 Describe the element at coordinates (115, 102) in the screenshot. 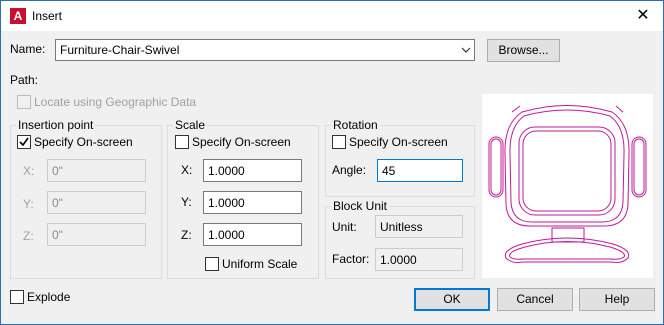

I see `geographic-data-label: Locate using Geographic Data` at that location.